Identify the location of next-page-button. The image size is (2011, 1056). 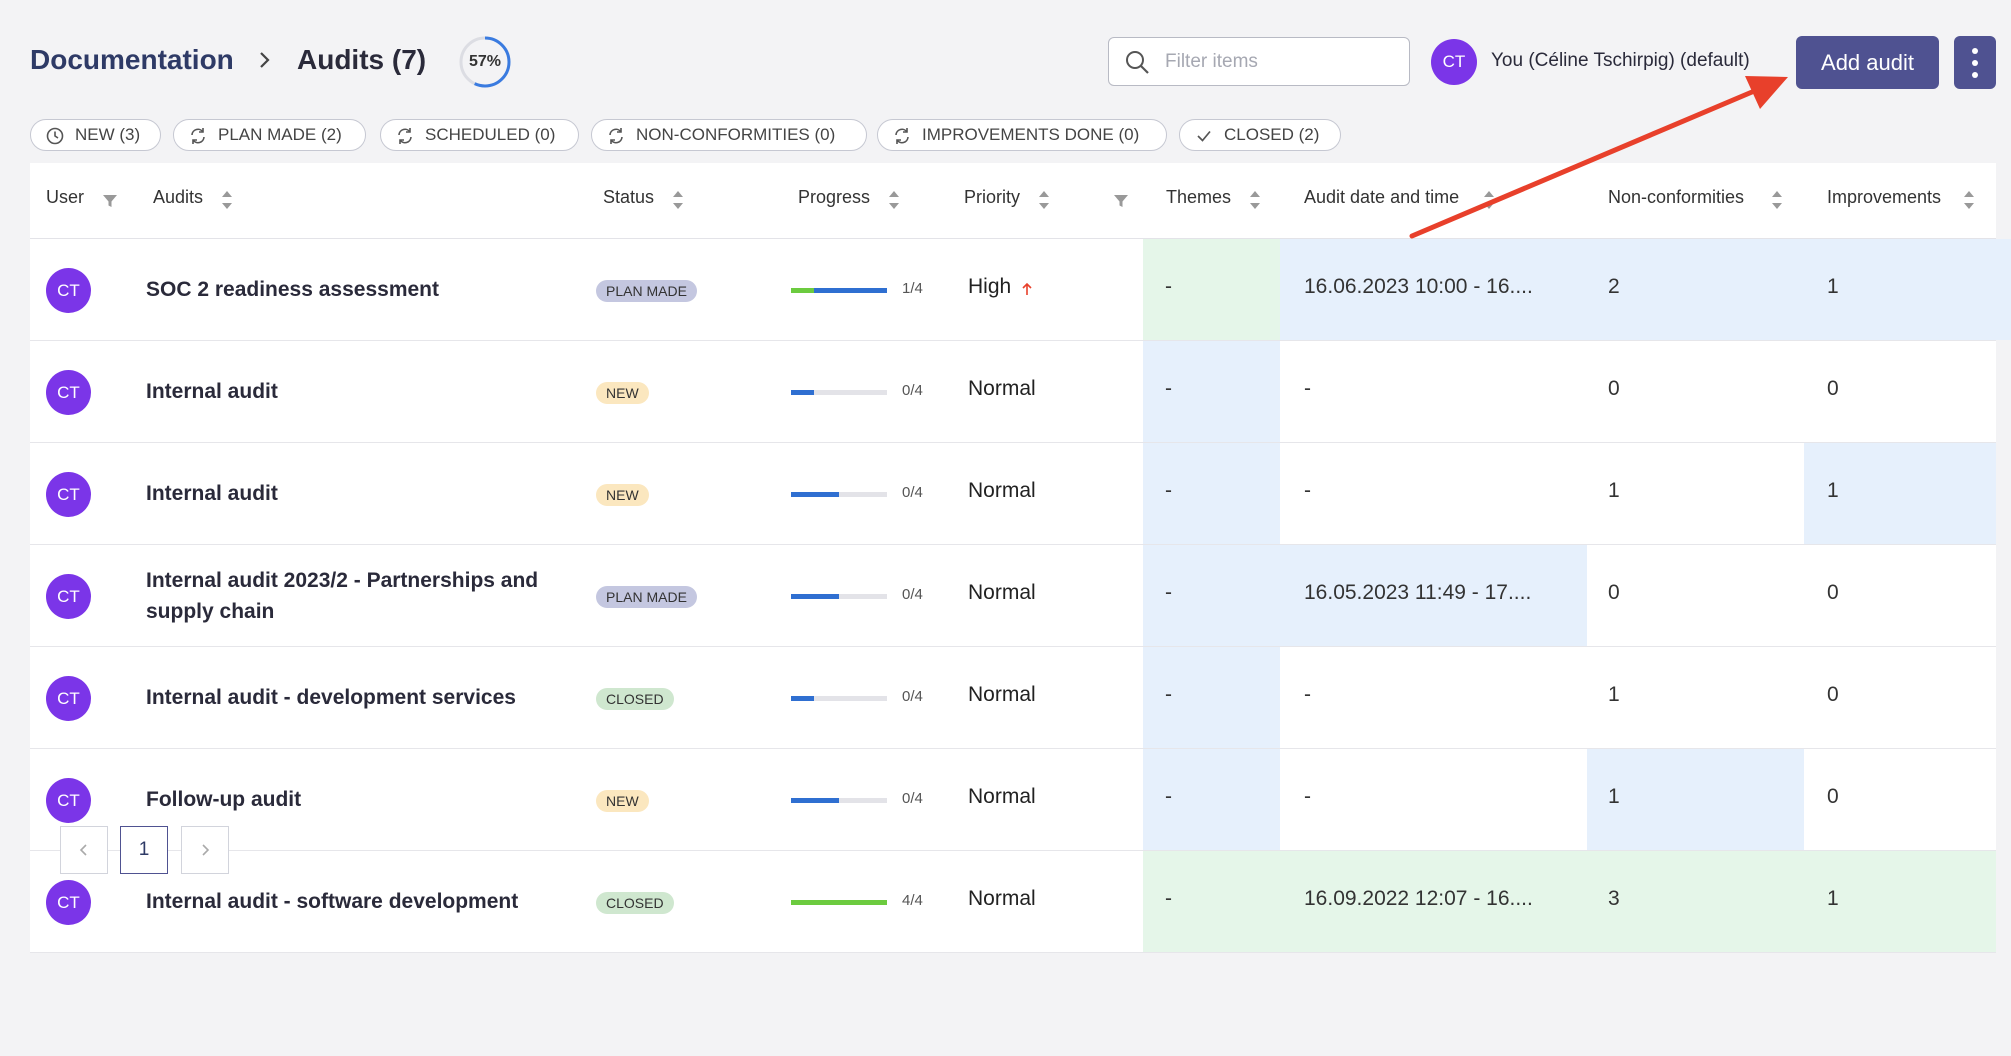
(205, 850).